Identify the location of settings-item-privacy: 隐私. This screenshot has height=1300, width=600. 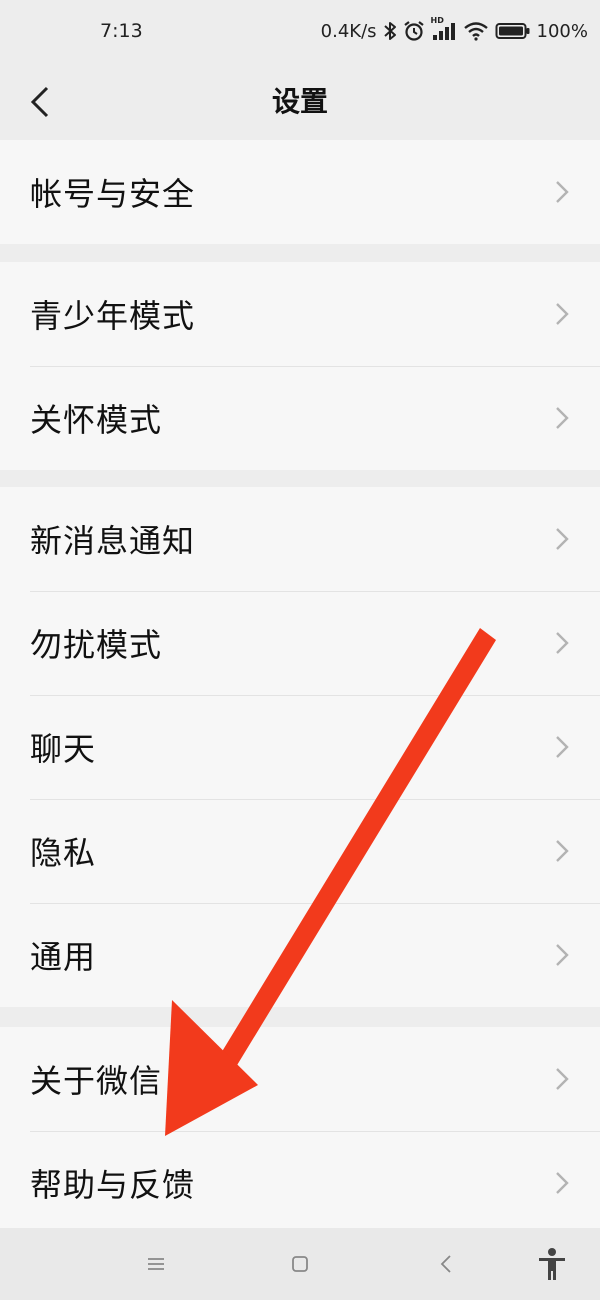
(300, 851).